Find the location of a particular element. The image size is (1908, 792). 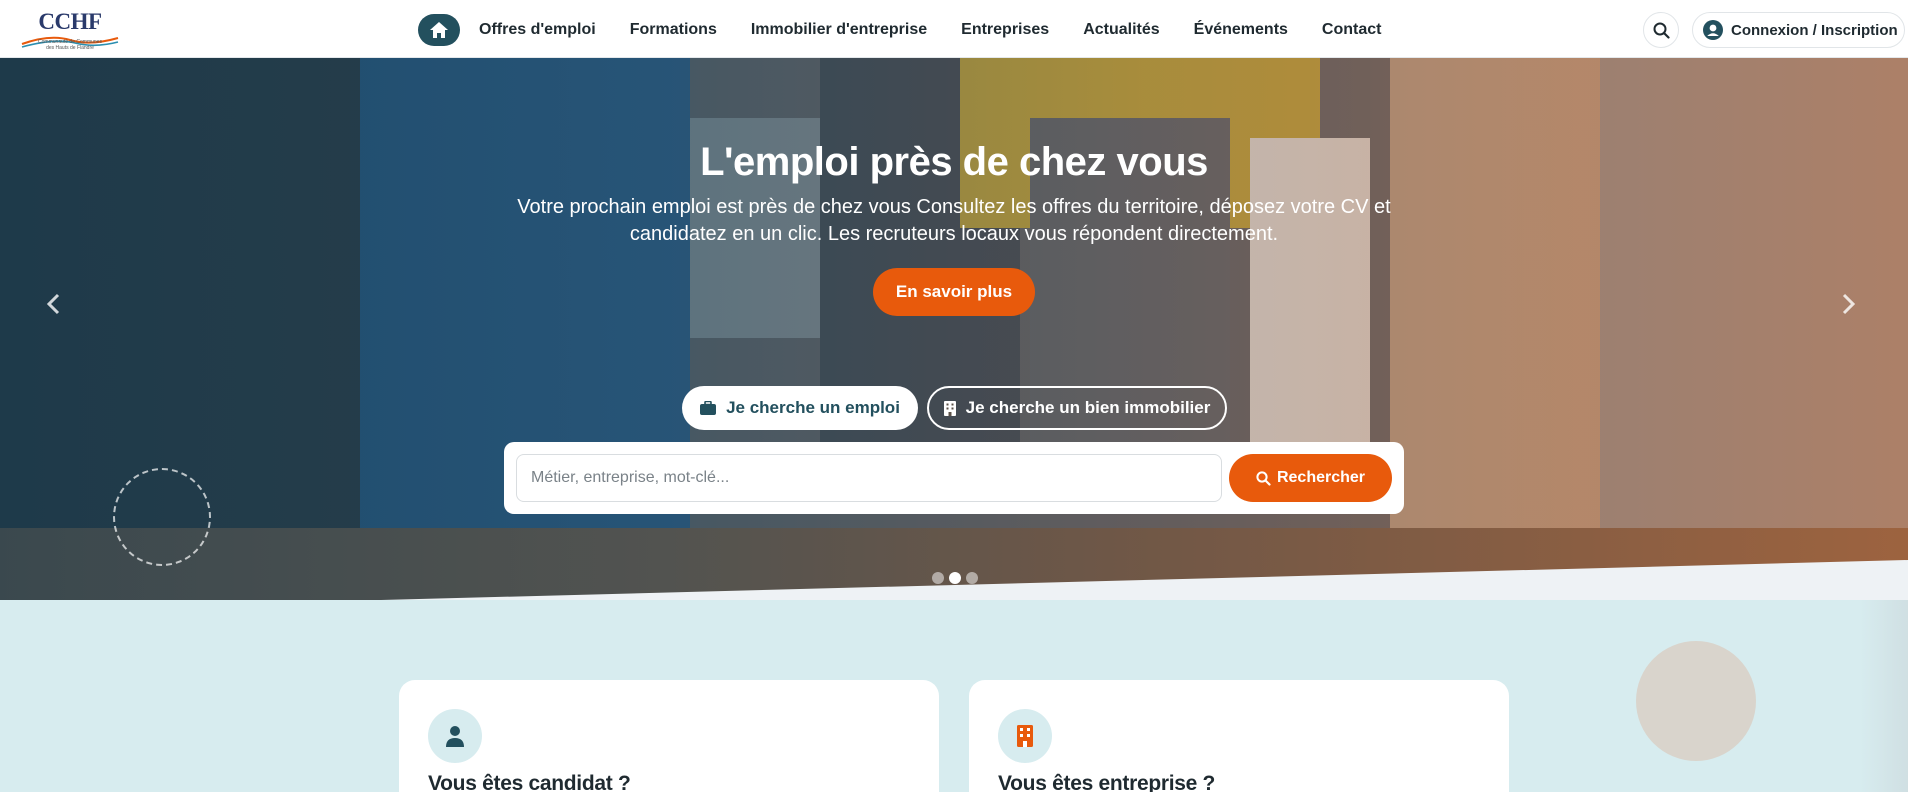

search-submit-button: Rechercher is located at coordinates (1310, 478).